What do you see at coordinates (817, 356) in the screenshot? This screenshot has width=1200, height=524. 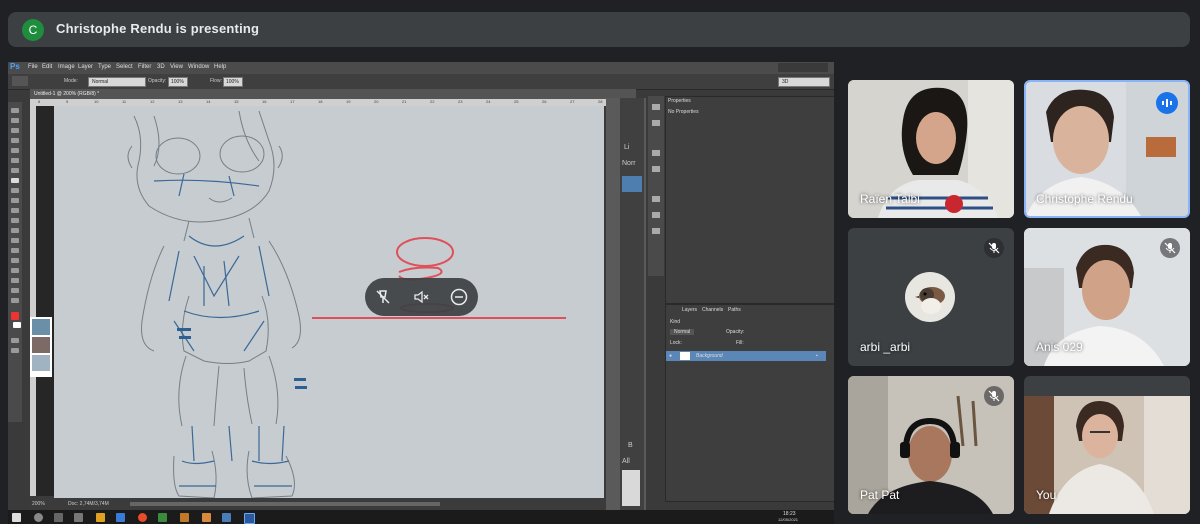 I see `layer-lock-icon: ▪` at bounding box center [817, 356].